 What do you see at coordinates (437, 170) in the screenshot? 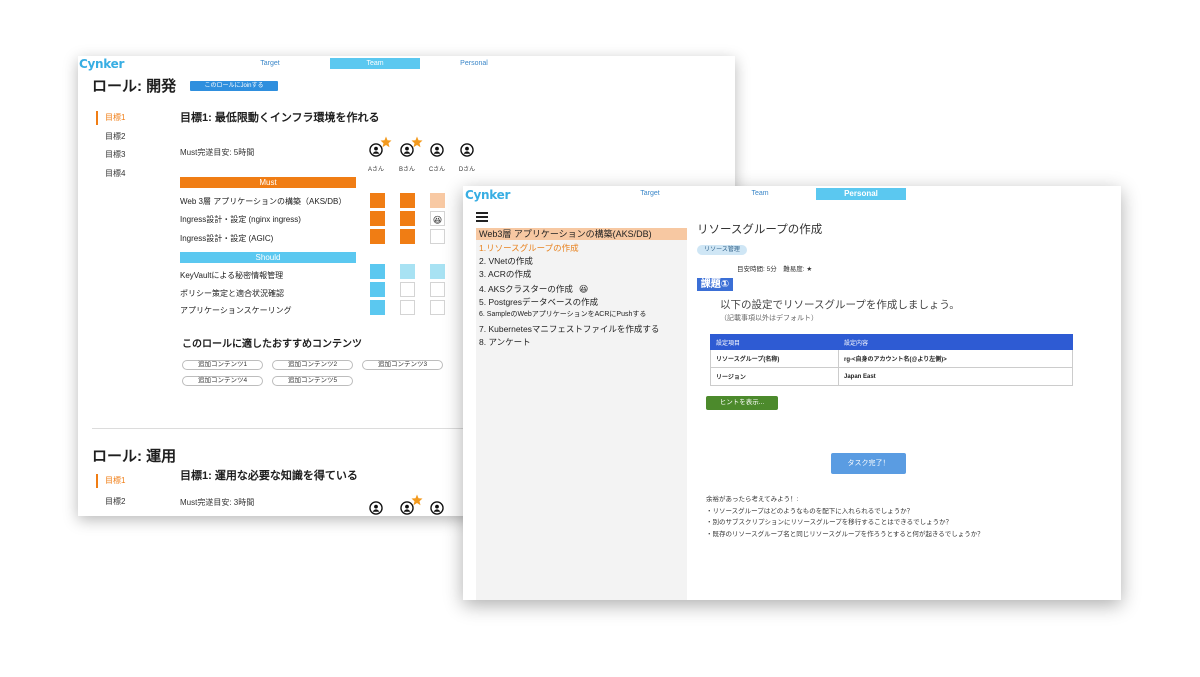
I see `member-name: Cさん` at bounding box center [437, 170].